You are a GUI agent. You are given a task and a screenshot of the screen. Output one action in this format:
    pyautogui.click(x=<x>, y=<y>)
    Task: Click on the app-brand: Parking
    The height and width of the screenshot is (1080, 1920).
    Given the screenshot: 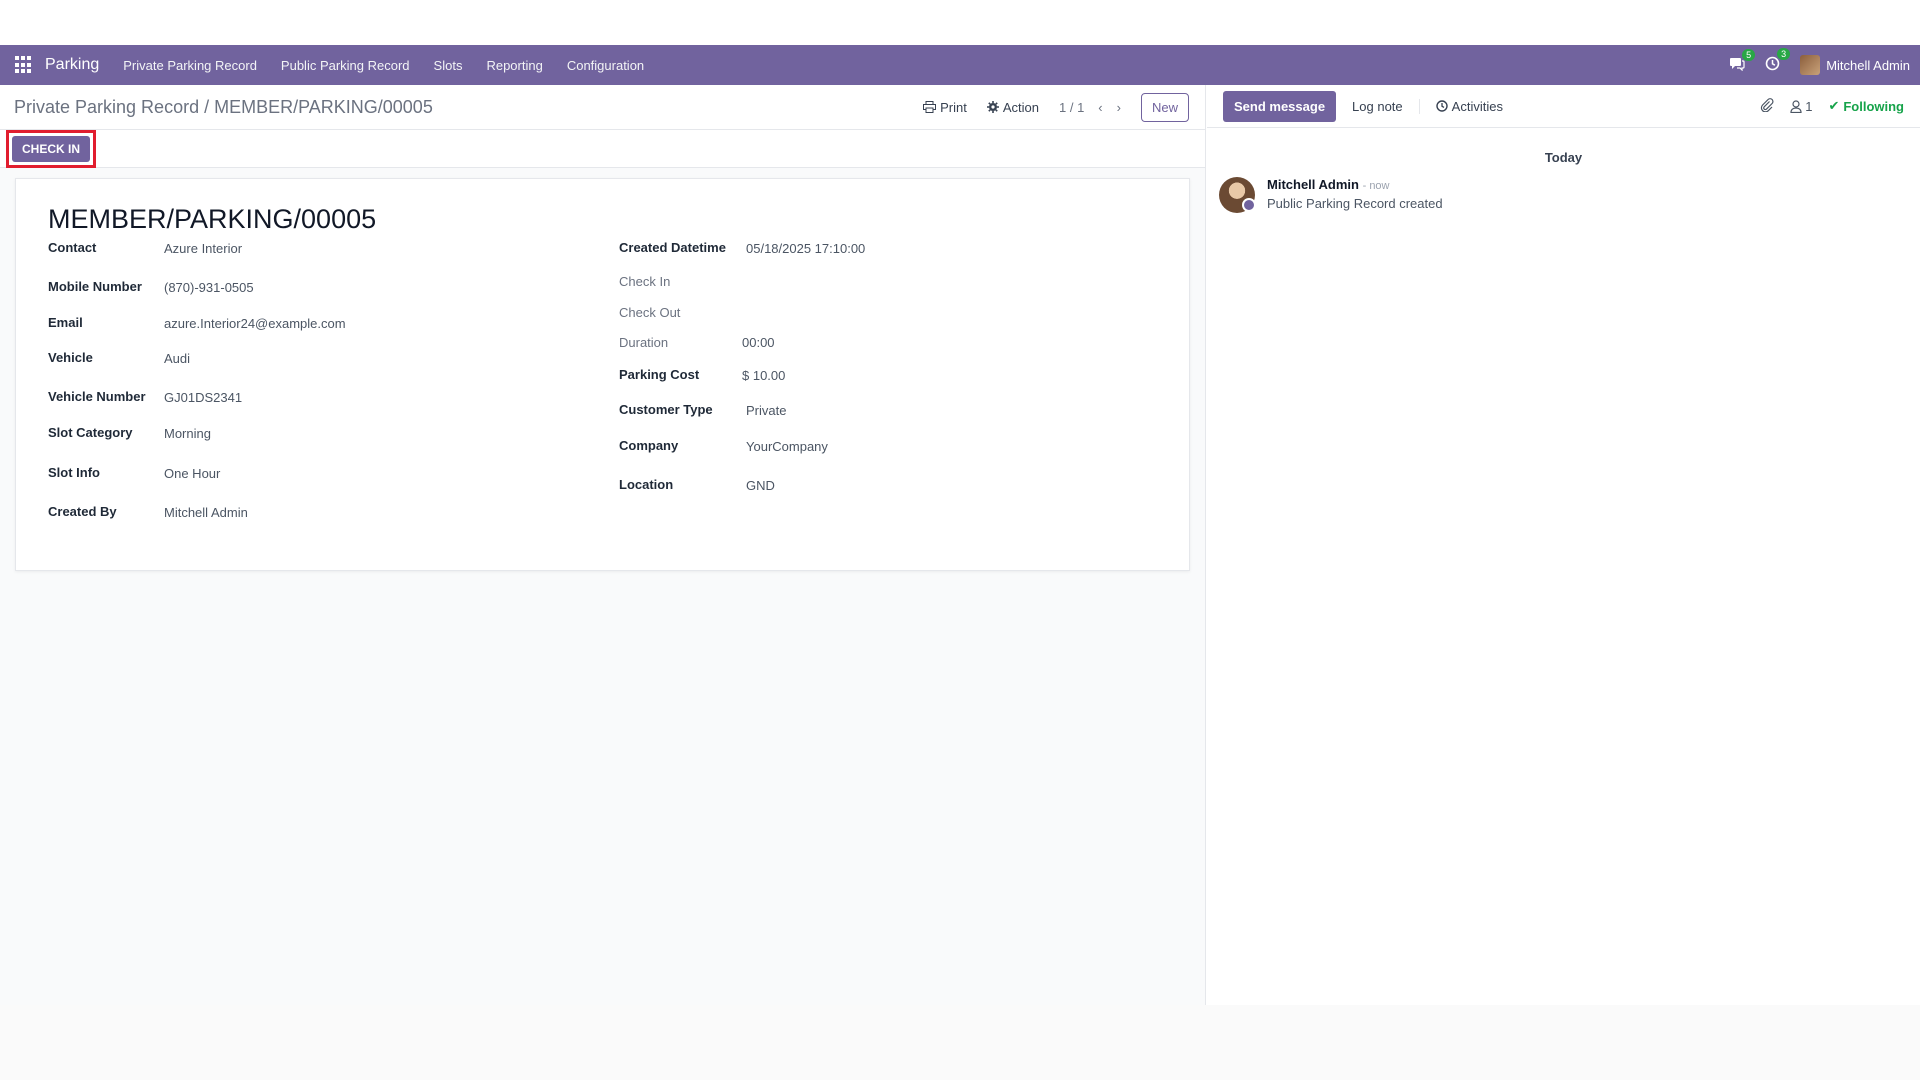 What is the action you would take?
    pyautogui.click(x=72, y=65)
    